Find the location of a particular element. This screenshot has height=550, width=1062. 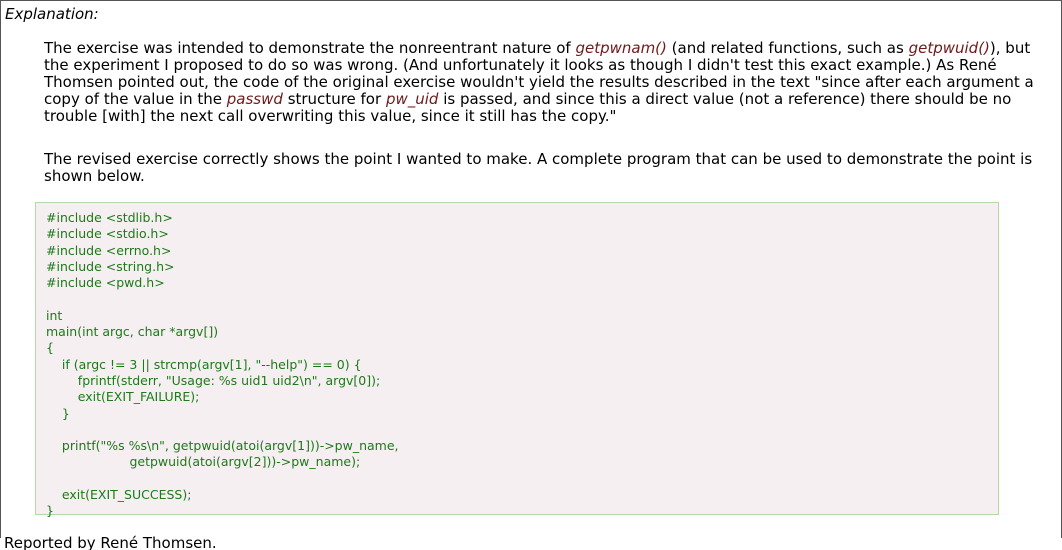

reported-by-line: Reported by René Thomsen. is located at coordinates (110, 542).